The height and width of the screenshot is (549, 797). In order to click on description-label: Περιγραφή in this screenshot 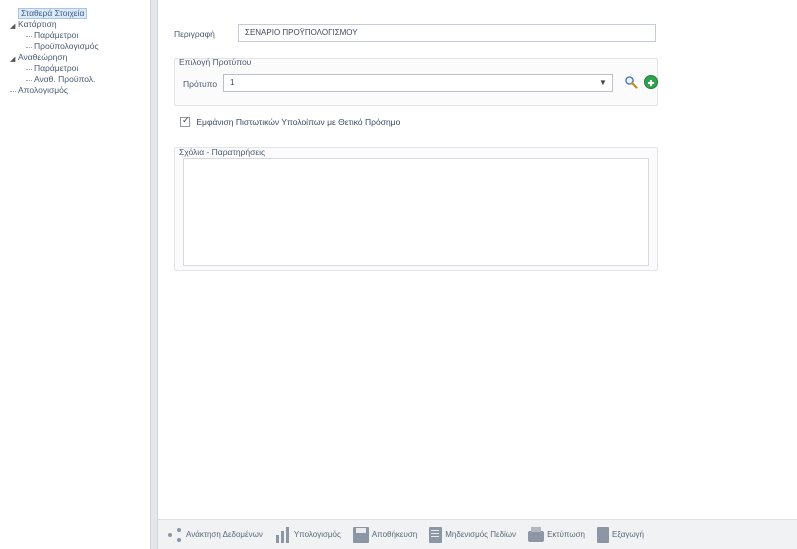, I will do `click(194, 34)`.